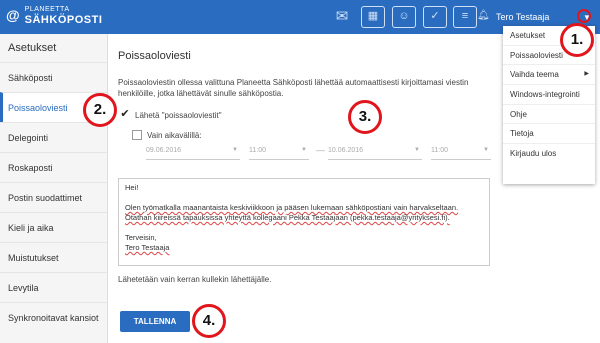 This screenshot has height=343, width=600. I want to click on message-signature: Tero Testaaja, so click(147, 247).